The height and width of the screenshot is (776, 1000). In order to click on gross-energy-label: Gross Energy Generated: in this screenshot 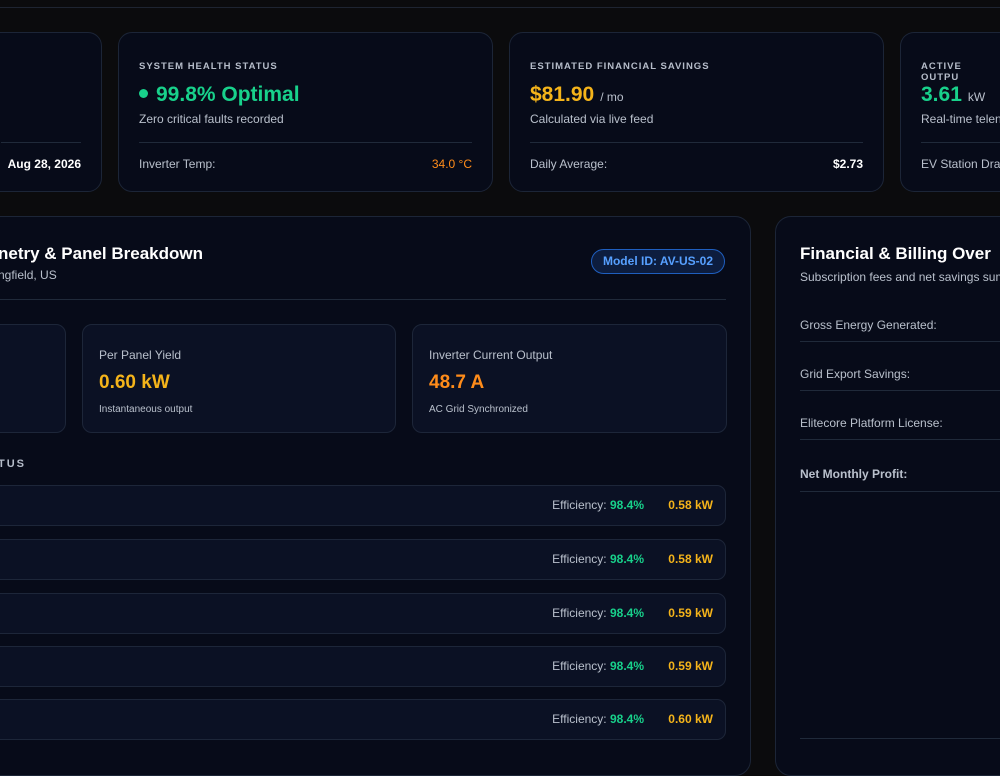, I will do `click(868, 325)`.